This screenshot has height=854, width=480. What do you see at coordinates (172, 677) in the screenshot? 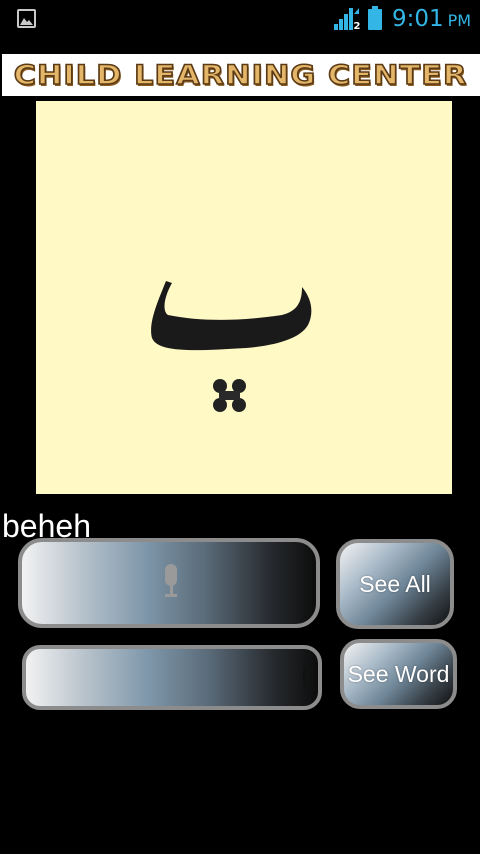
I see `letter-input: ا` at bounding box center [172, 677].